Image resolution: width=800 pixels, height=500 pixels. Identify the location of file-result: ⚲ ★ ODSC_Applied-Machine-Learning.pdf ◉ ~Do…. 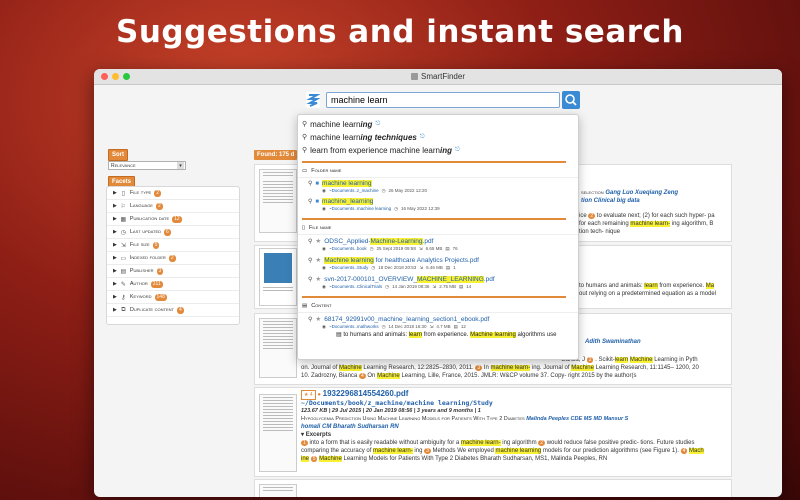
(438, 244).